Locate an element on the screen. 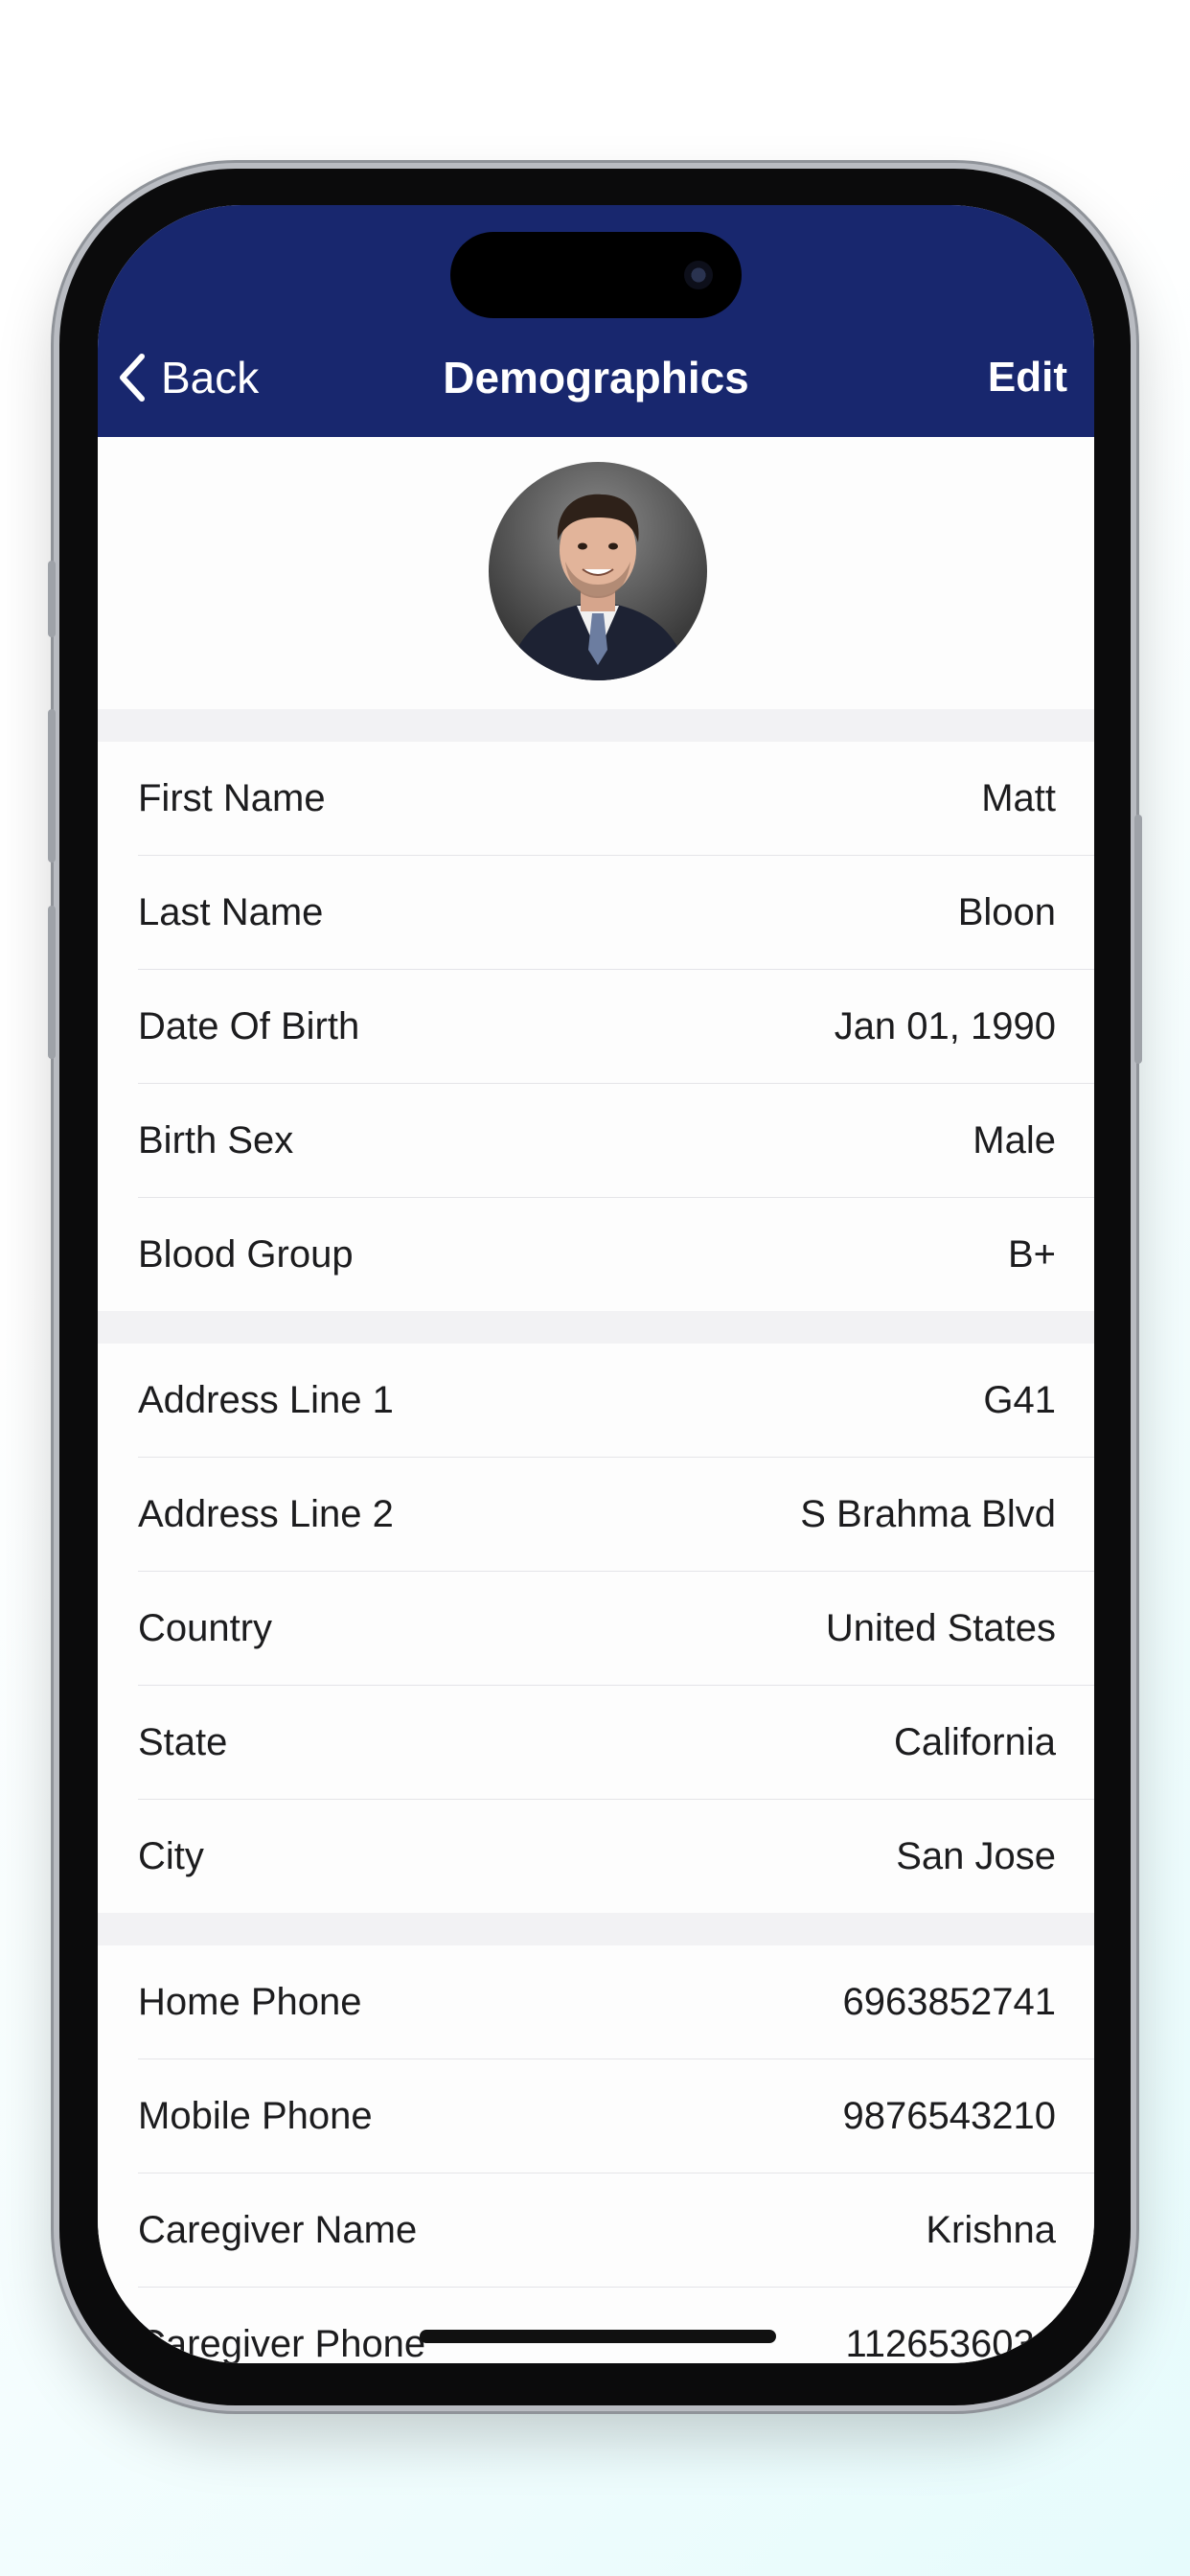  list-item-address-line-2: Address Line 2 S Brahma Blvd is located at coordinates (616, 1515).